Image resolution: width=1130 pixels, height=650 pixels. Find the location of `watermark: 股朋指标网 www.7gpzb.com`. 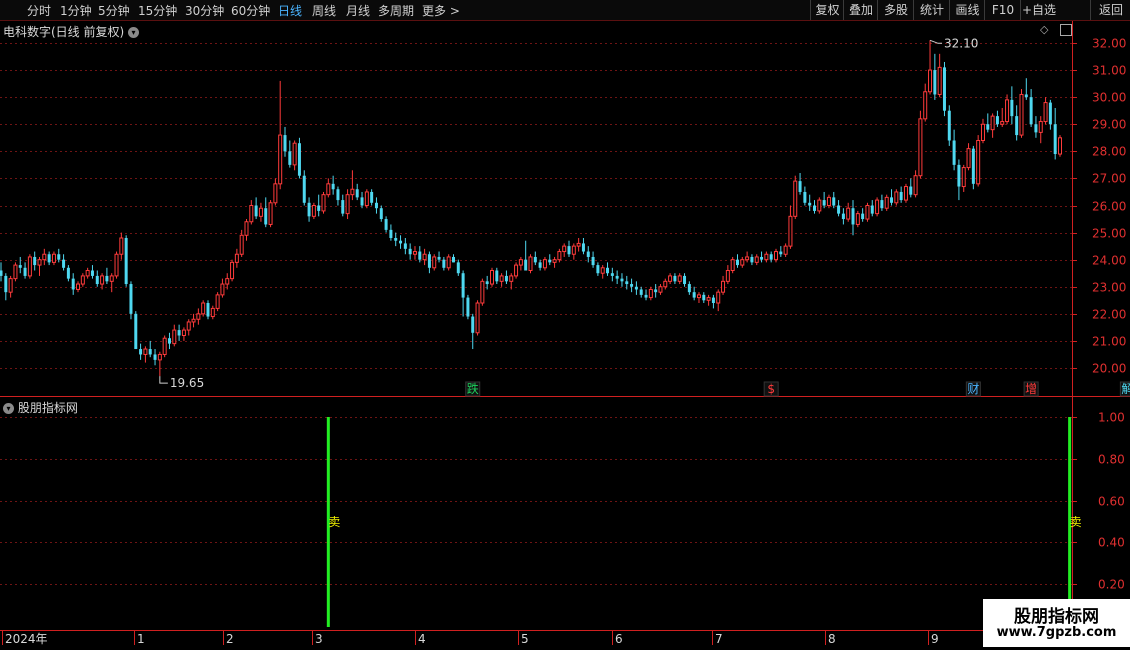

watermark: 股朋指标网 www.7gpzb.com is located at coordinates (1056, 623).